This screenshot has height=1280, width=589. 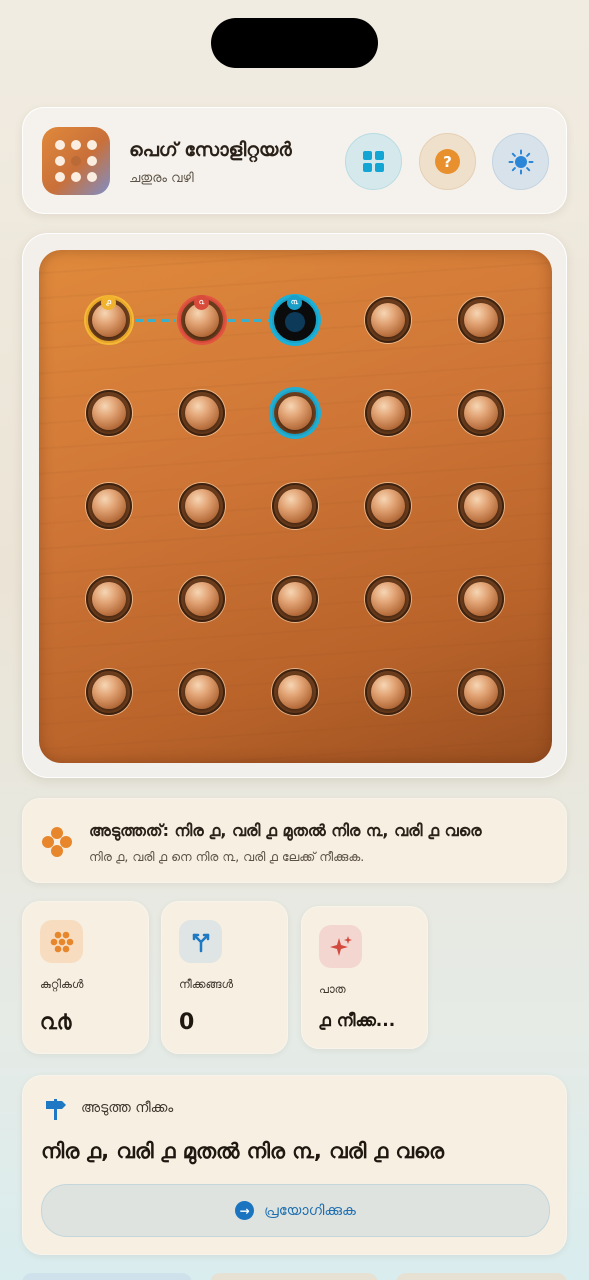 I want to click on apply-button: → പ്രയോഗിക്കുക, so click(x=295, y=1210).